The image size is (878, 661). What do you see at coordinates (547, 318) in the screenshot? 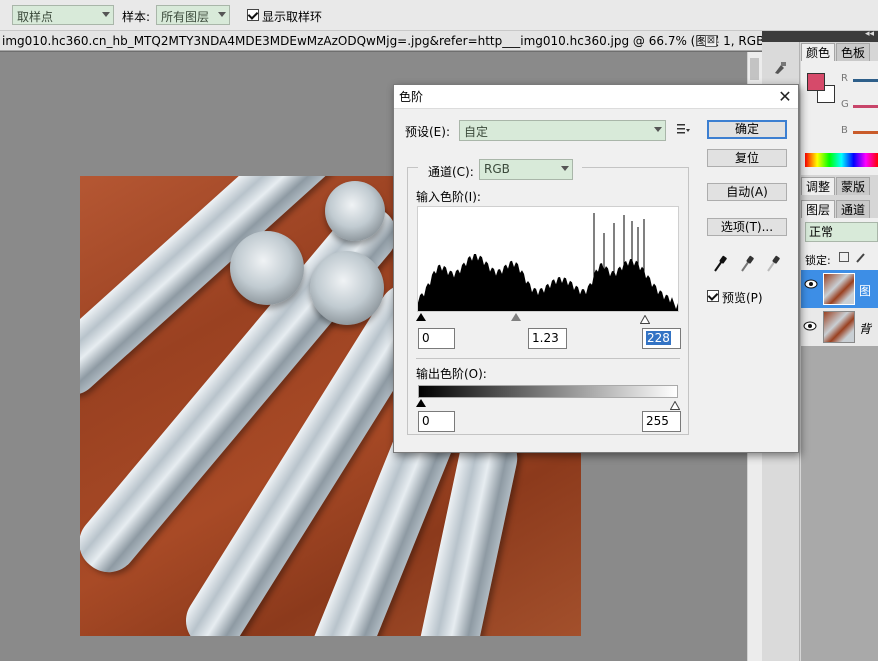
I see `input-slider-track` at bounding box center [547, 318].